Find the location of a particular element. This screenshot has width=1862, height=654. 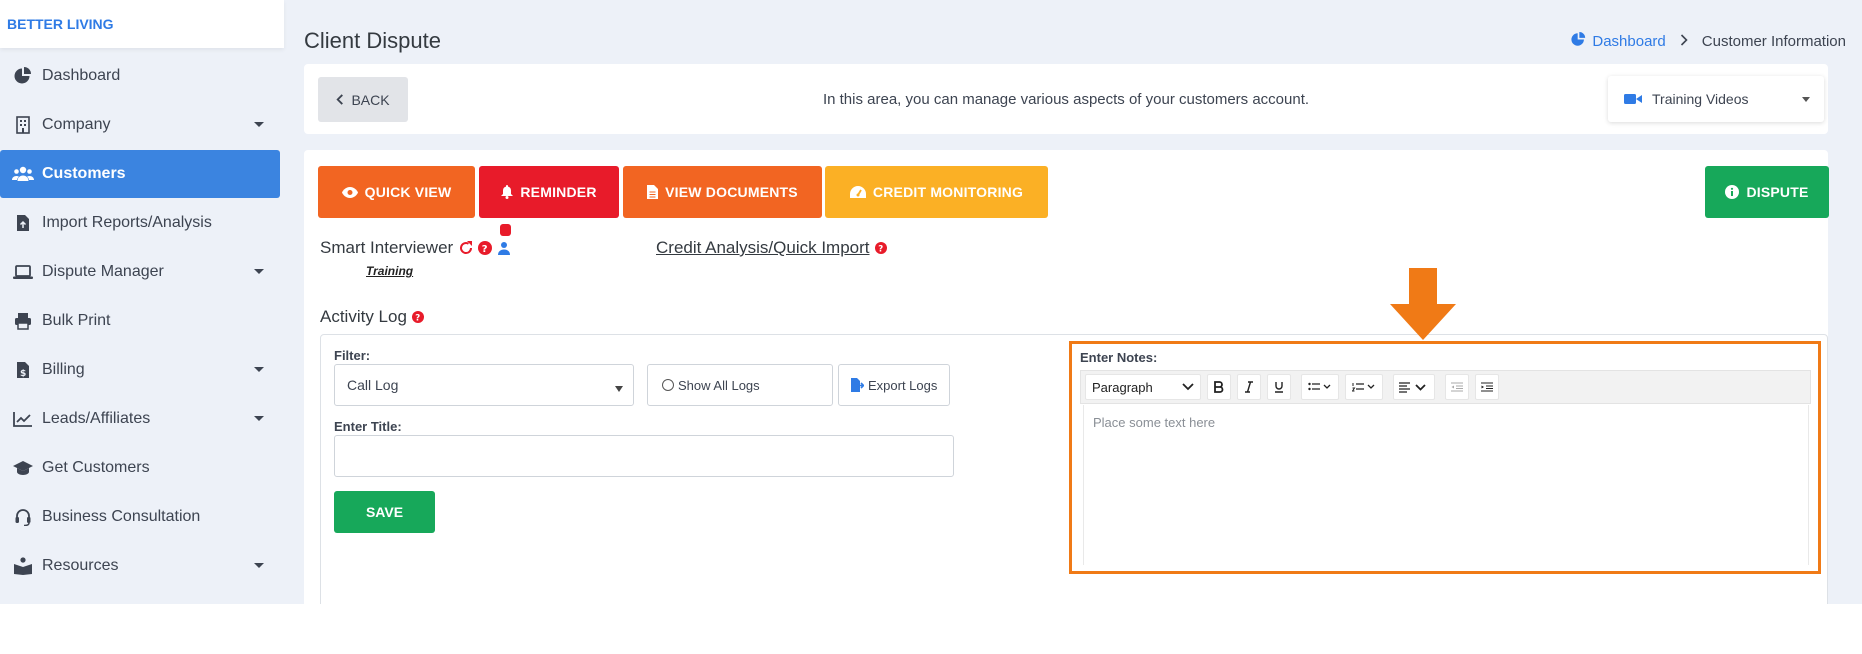

export-logs-button: Export Logs is located at coordinates (894, 385).